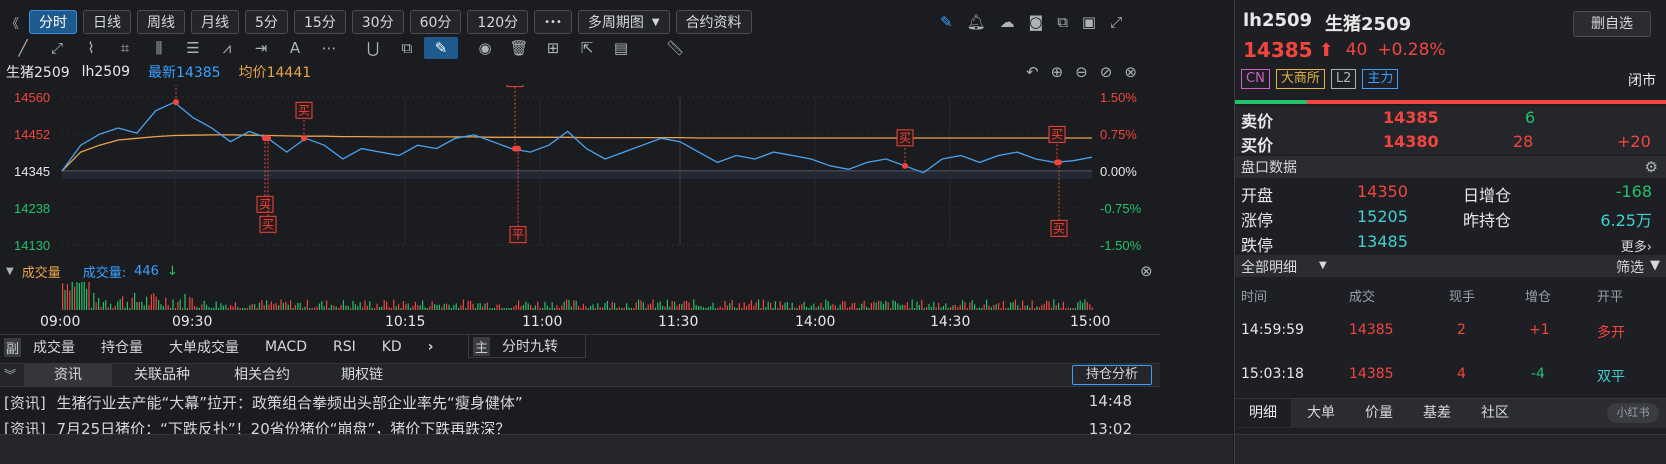 Image resolution: width=1666 pixels, height=464 pixels. I want to click on zoom-in-icon: ⊕, so click(1057, 72).